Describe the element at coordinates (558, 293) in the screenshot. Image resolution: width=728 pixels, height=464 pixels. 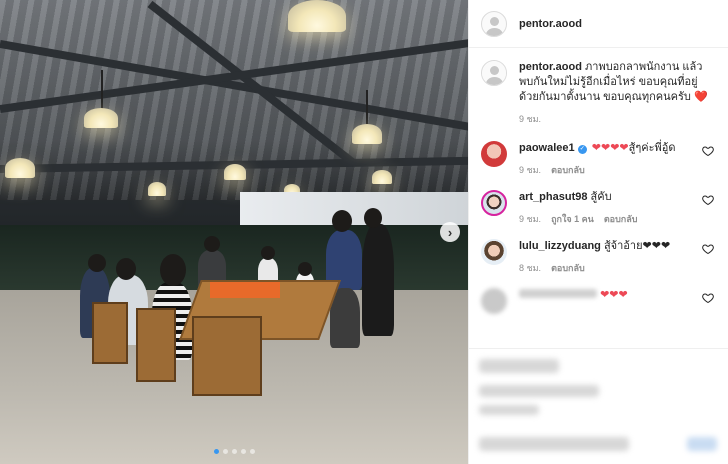
I see `blurred-username` at that location.